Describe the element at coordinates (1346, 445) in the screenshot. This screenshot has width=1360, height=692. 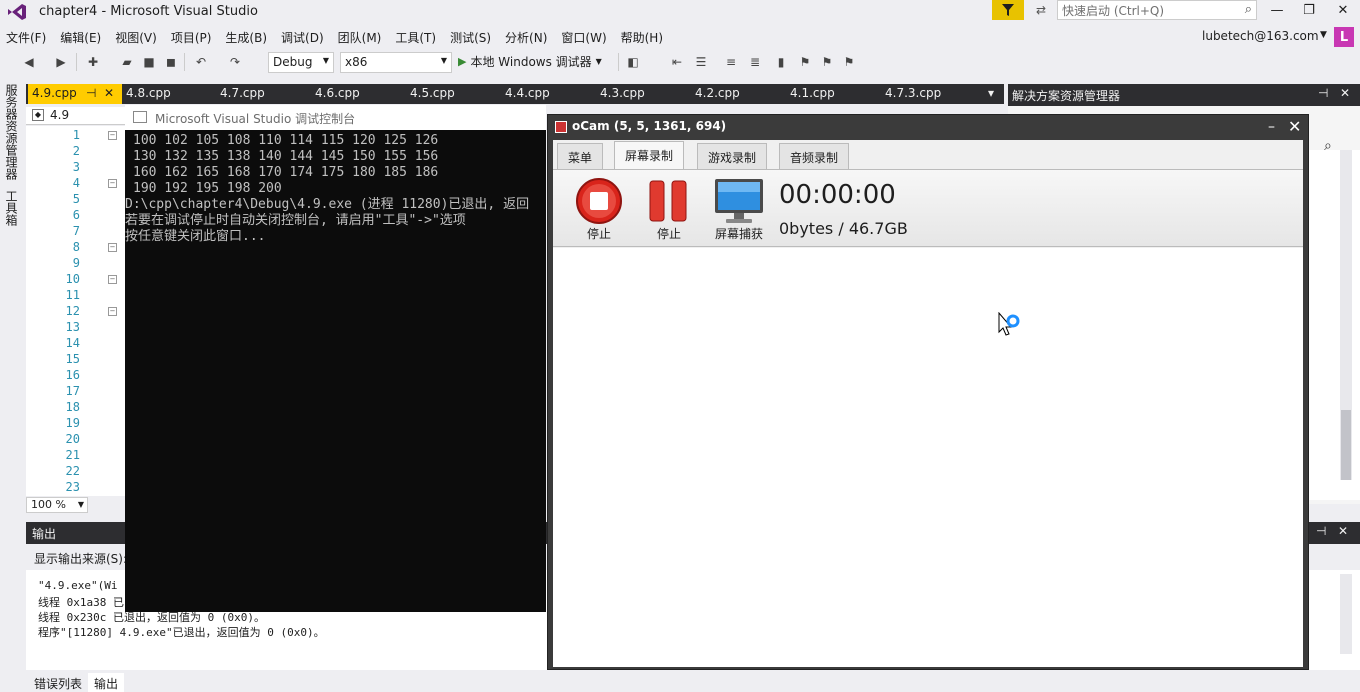
I see `scrollbar-thumb` at that location.